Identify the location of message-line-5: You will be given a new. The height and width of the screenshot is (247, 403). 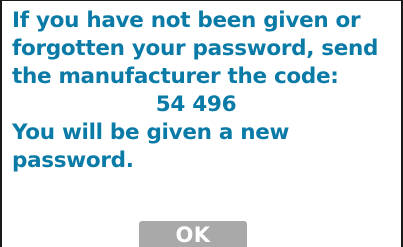
(151, 132).